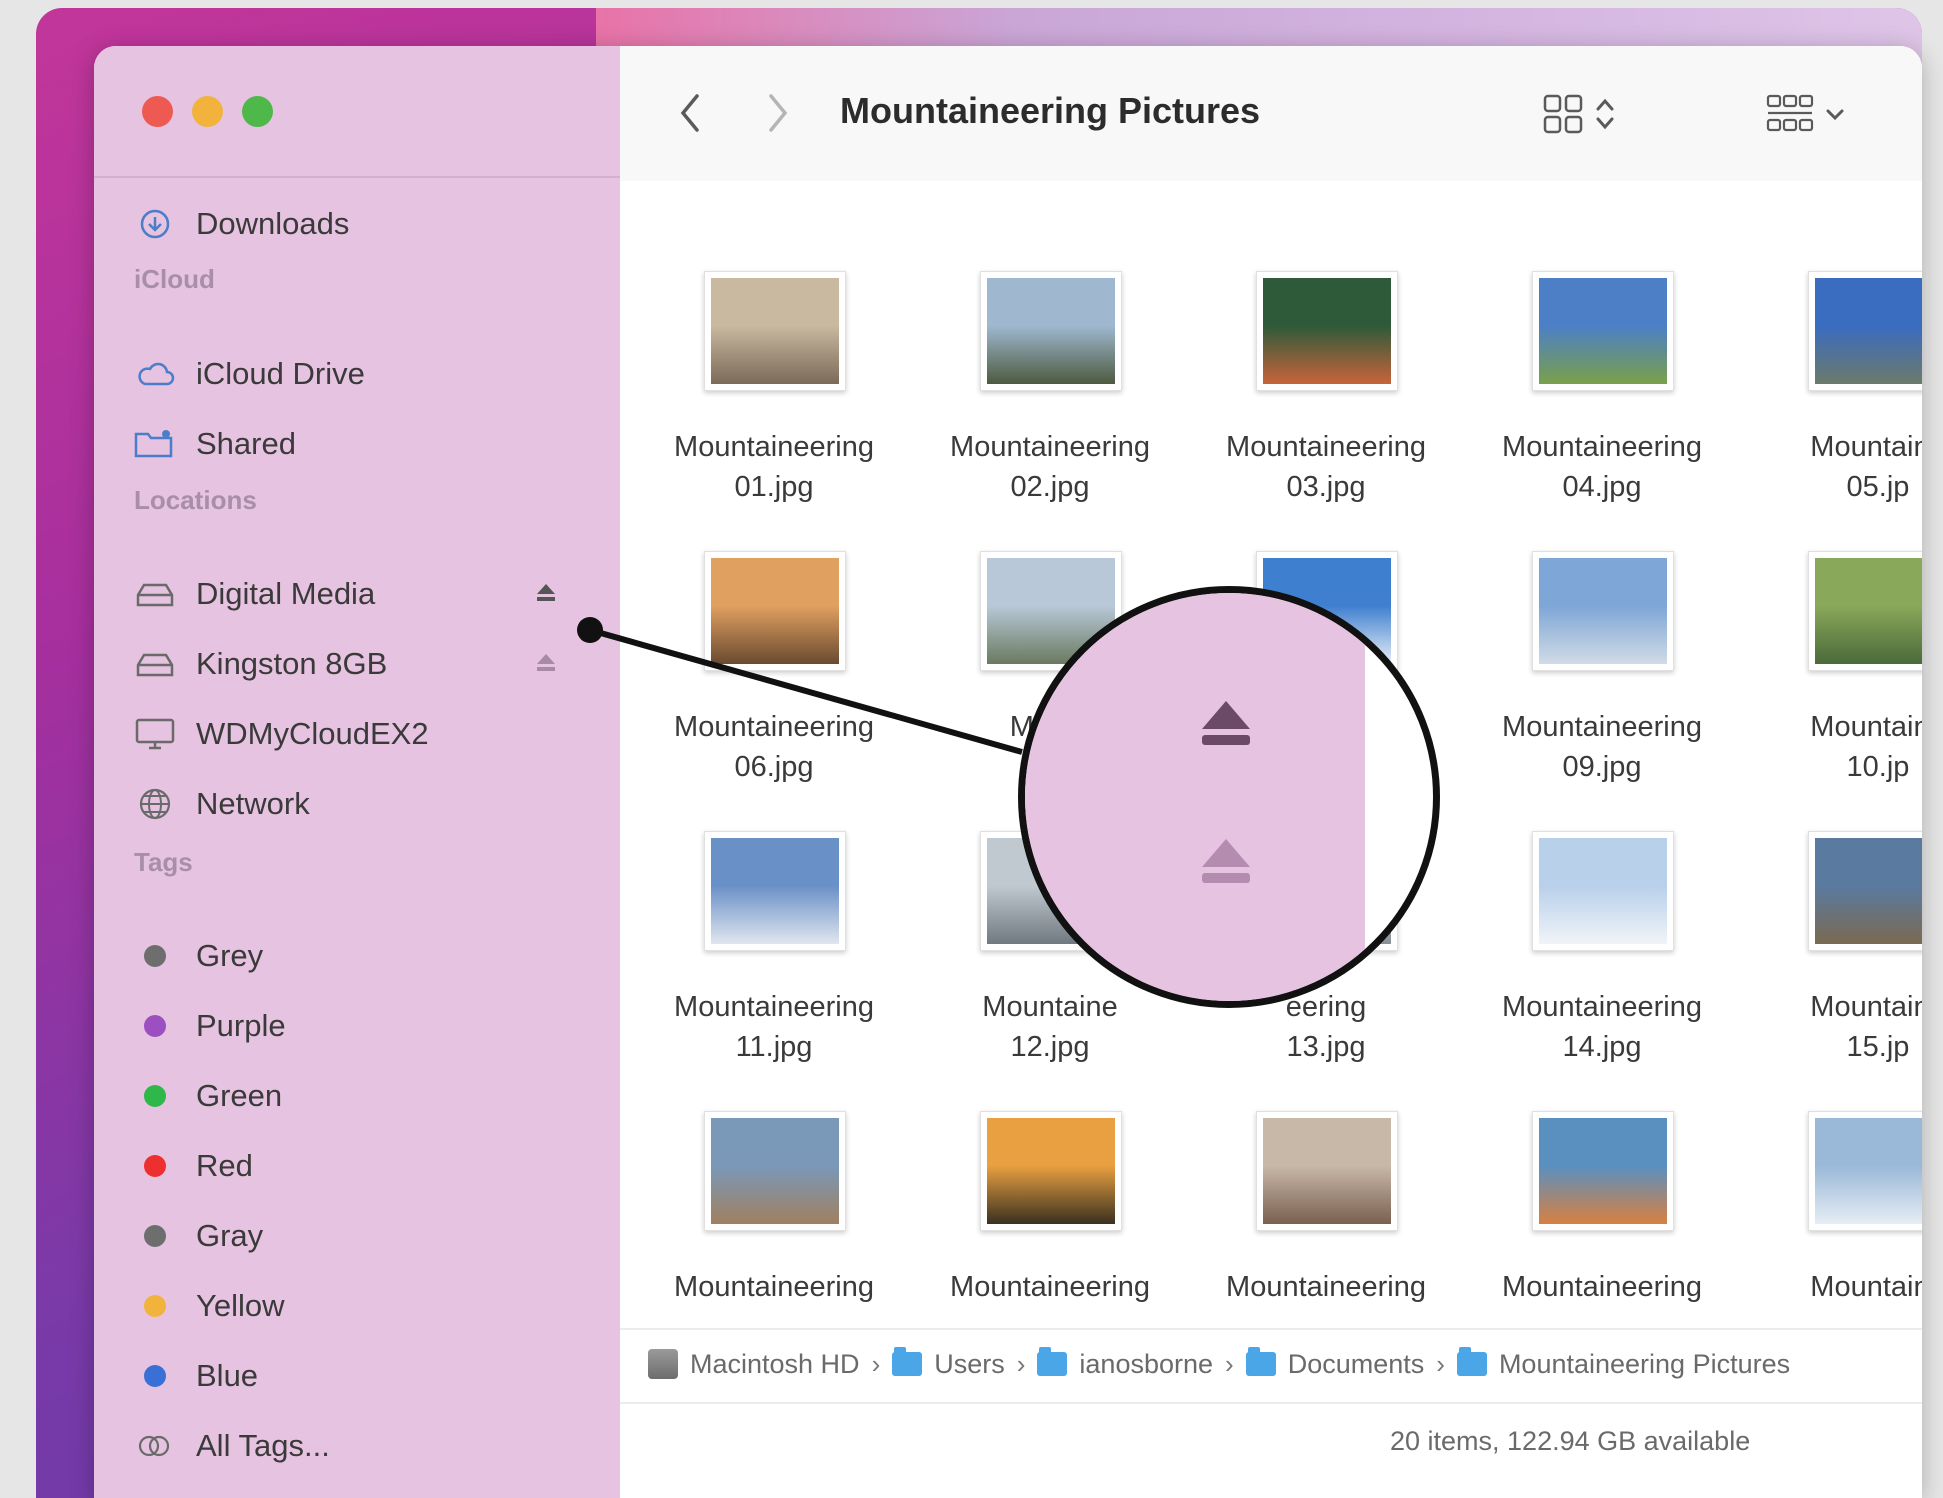 This screenshot has height=1498, width=1943. I want to click on file-item: Mountaineering 09.jpg, so click(1602, 642).